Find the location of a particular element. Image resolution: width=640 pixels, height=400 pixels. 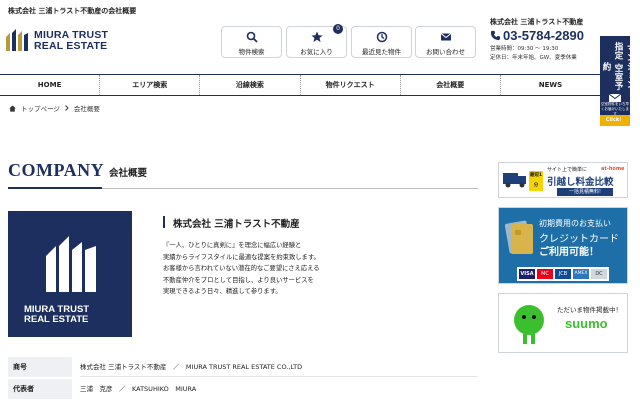

business-hours: 営業時間：09:30 〜 19:30 is located at coordinates (524, 49).